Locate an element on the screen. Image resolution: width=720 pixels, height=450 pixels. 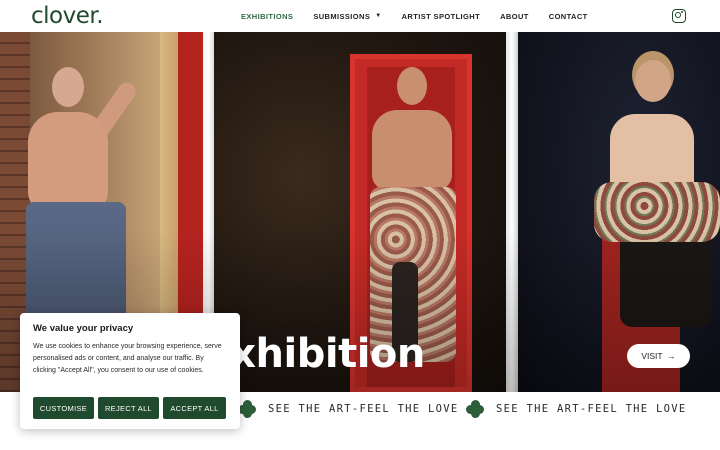
visit-button: VISIT → is located at coordinates (658, 356).